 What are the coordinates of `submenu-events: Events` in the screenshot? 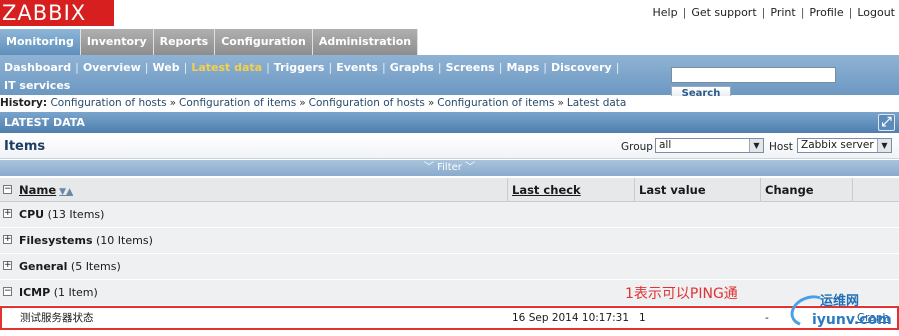 It's located at (357, 68).